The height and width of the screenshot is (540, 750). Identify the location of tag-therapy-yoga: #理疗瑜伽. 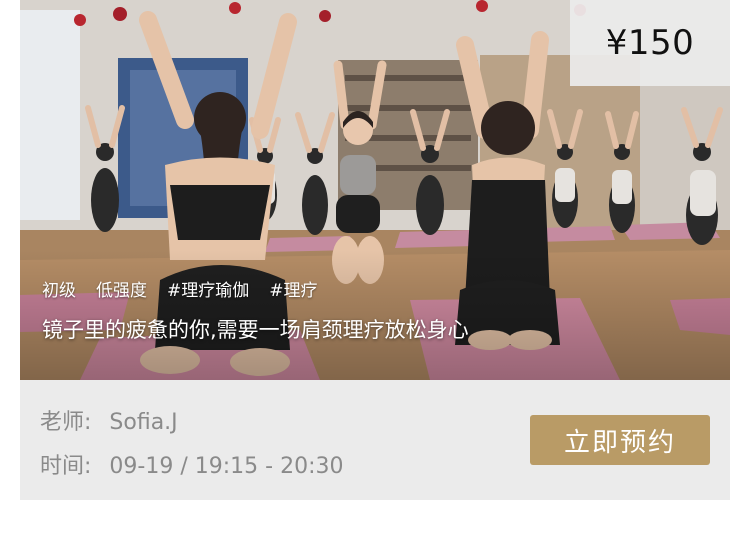
(208, 288).